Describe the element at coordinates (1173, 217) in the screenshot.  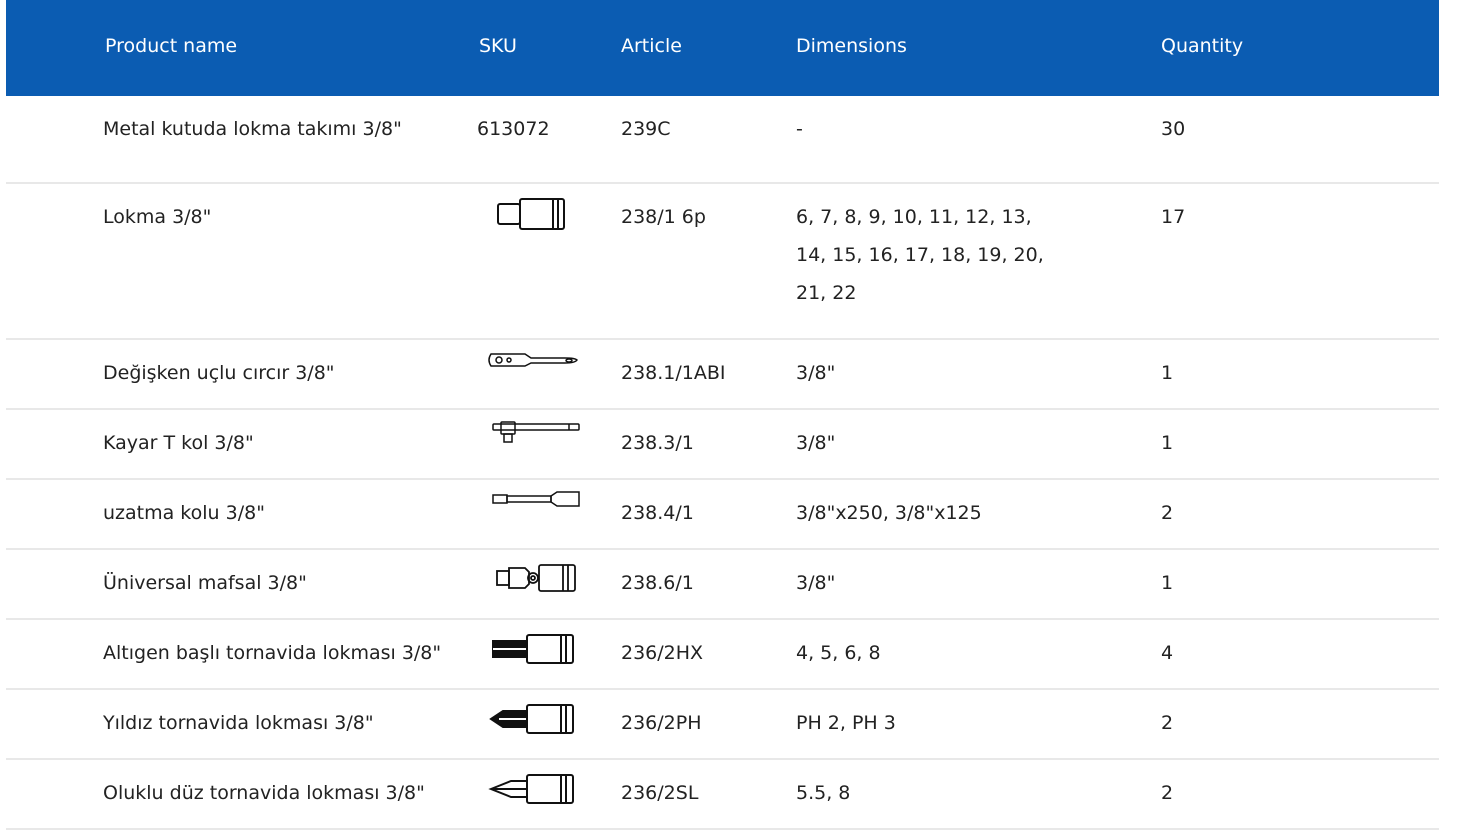
I see `quantity: 17` at that location.